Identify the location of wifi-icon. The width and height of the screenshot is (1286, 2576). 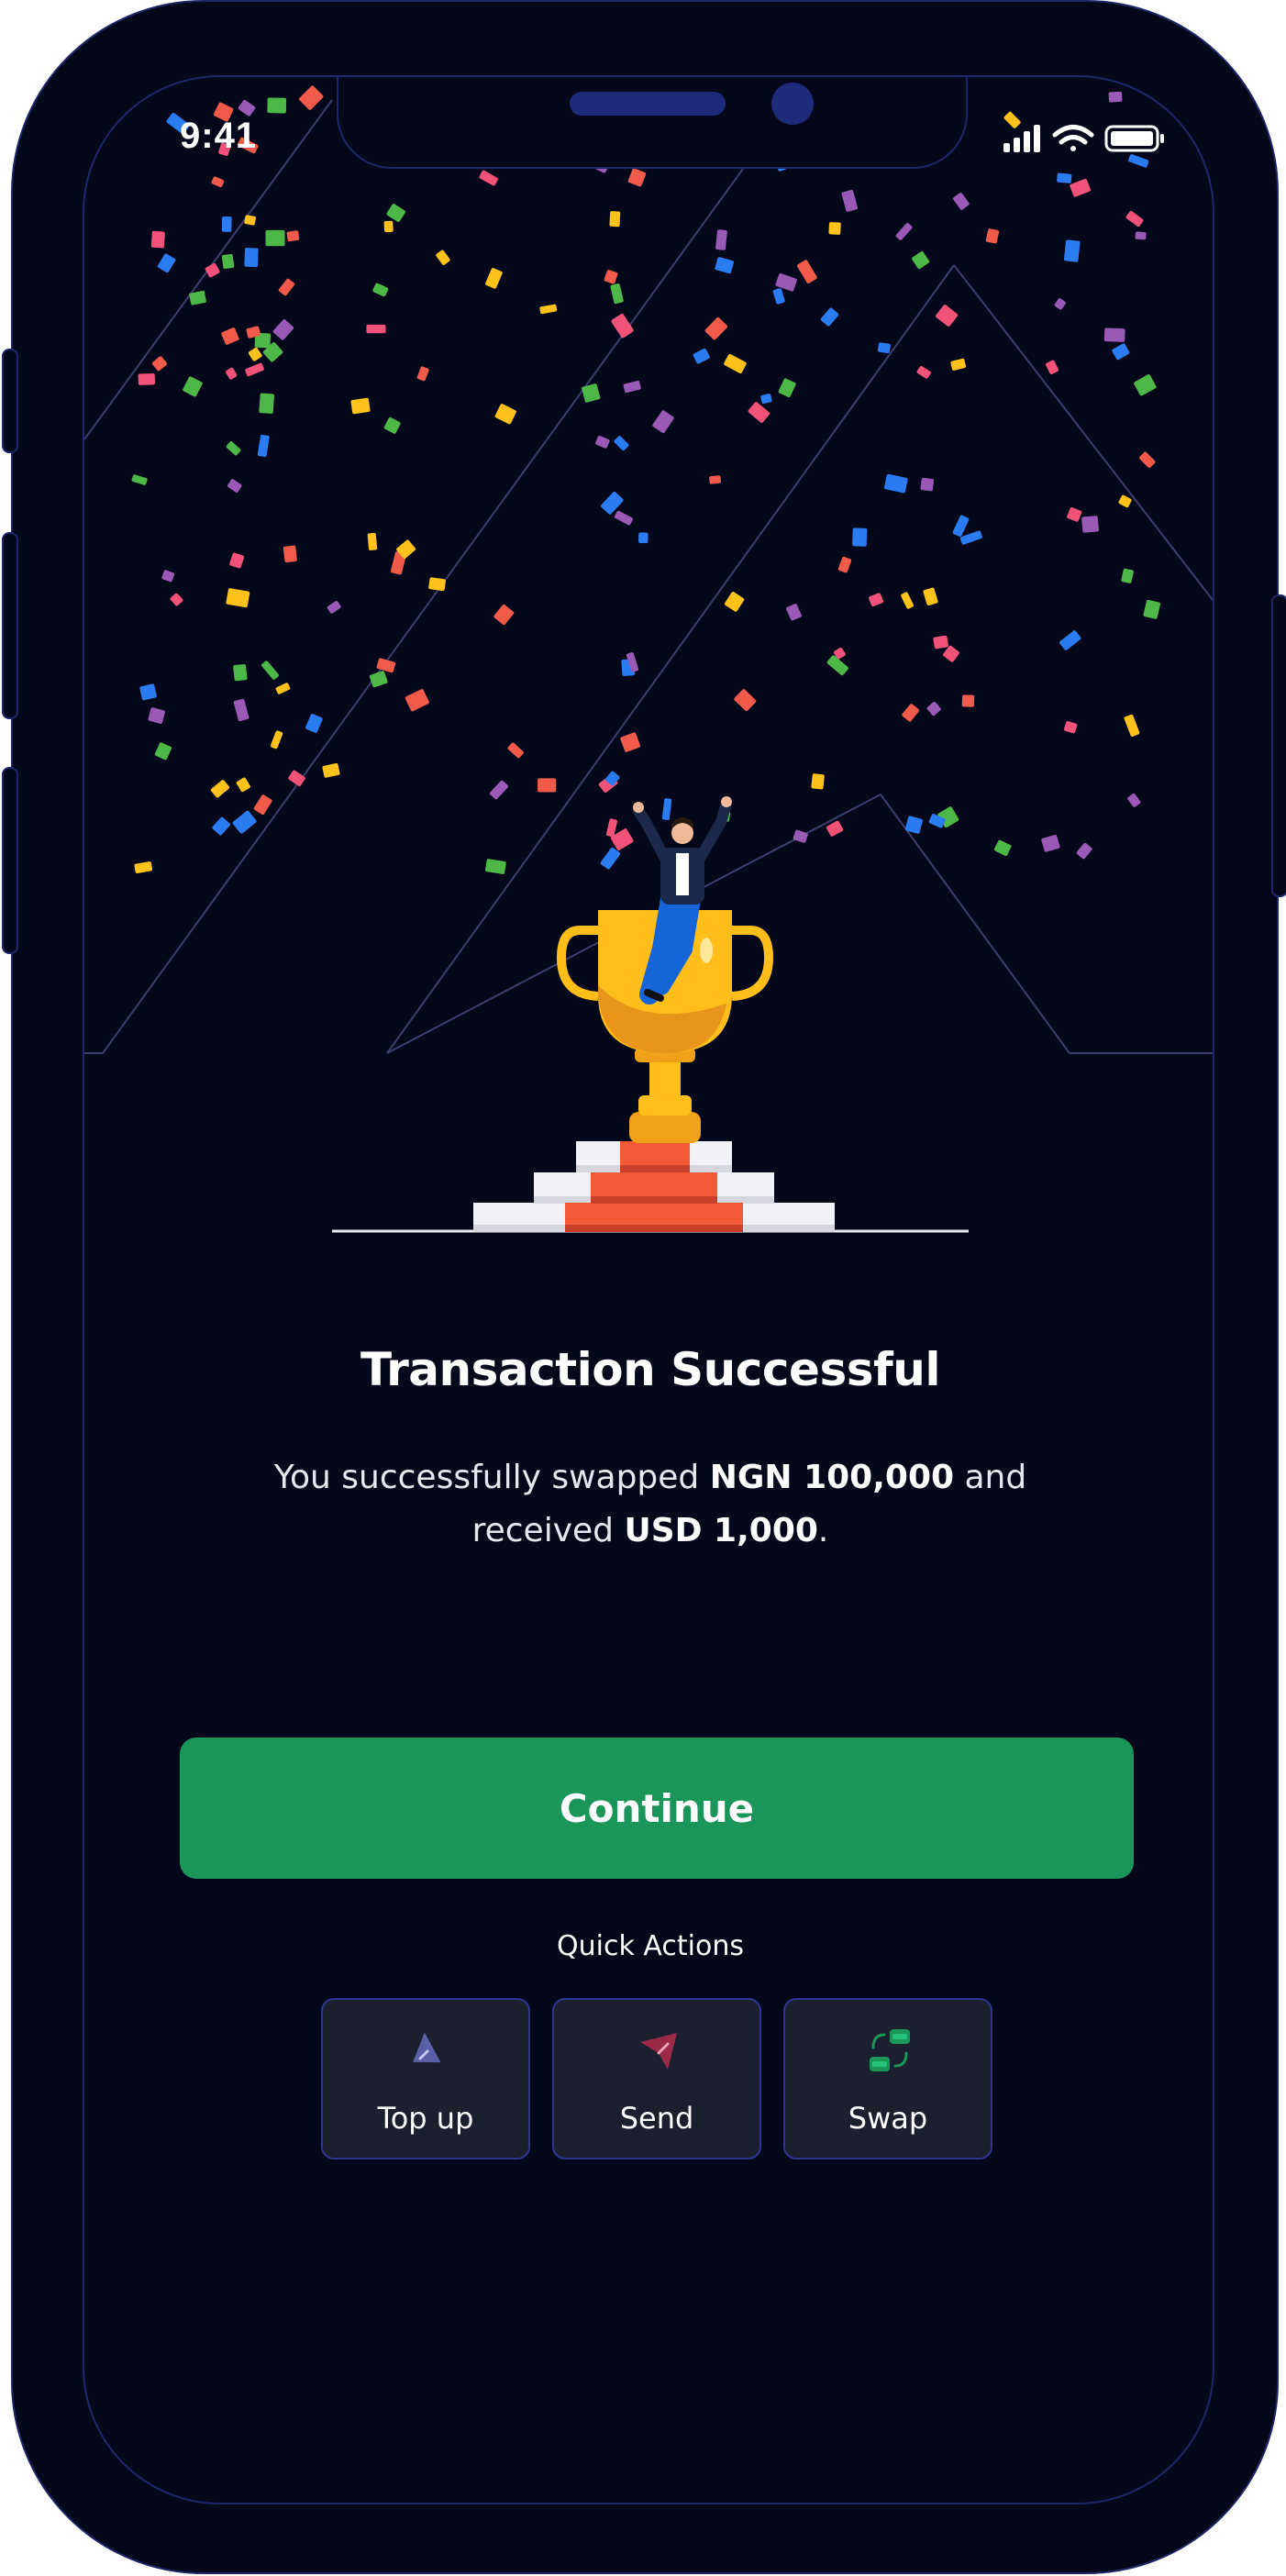
(1073, 138).